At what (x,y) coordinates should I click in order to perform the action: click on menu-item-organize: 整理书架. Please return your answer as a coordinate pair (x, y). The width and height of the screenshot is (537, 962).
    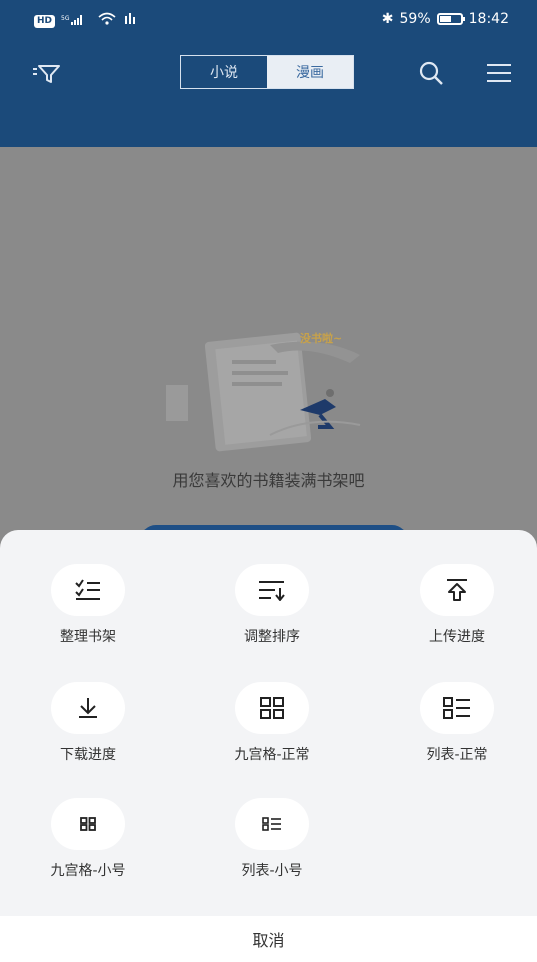
    Looking at the image, I should click on (88, 605).